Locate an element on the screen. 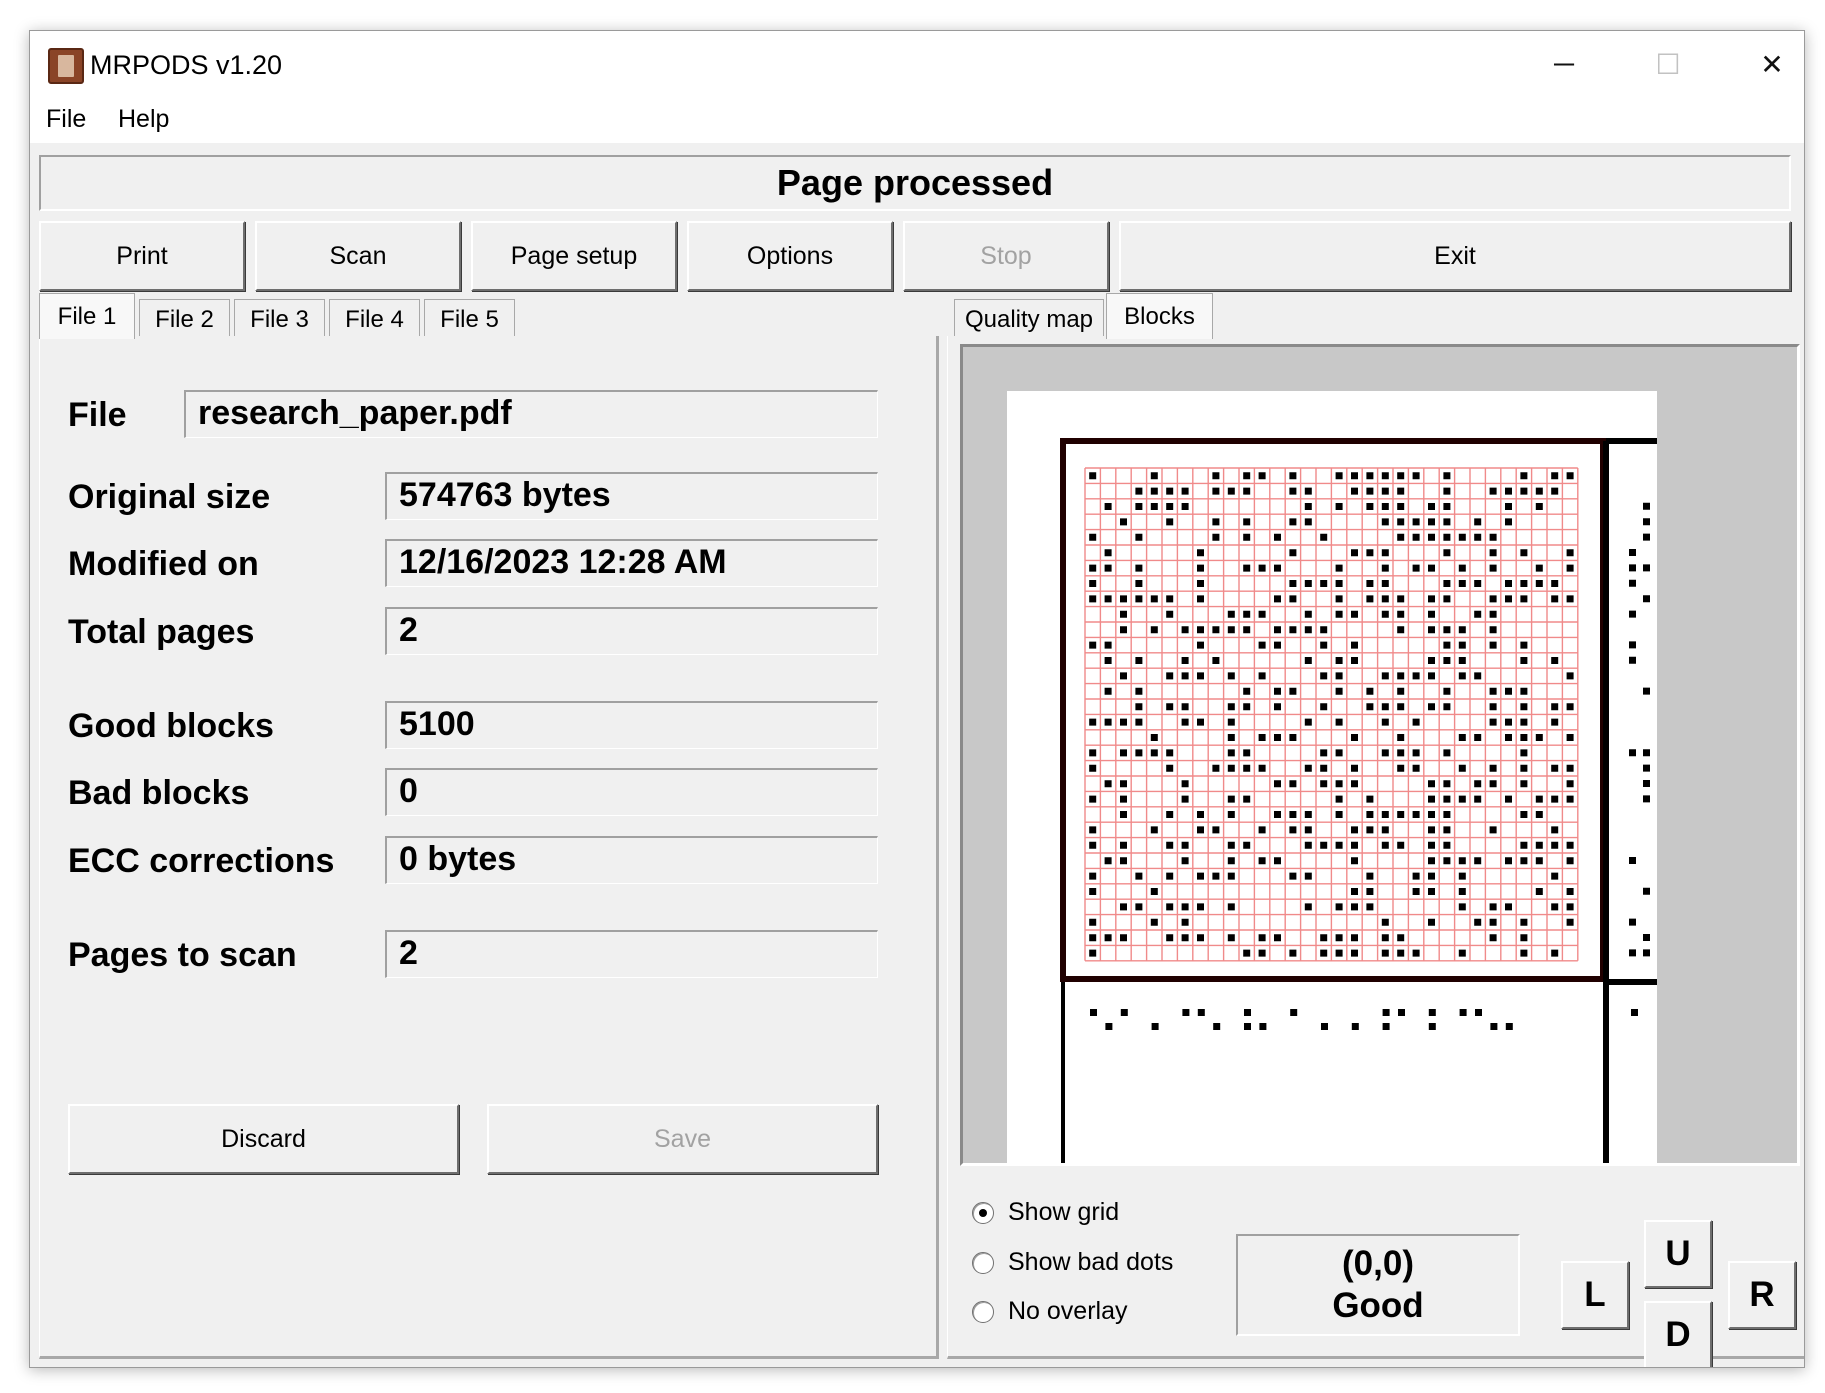 The width and height of the screenshot is (1825, 1393). tab-blocks: Blocks is located at coordinates (1159, 316).